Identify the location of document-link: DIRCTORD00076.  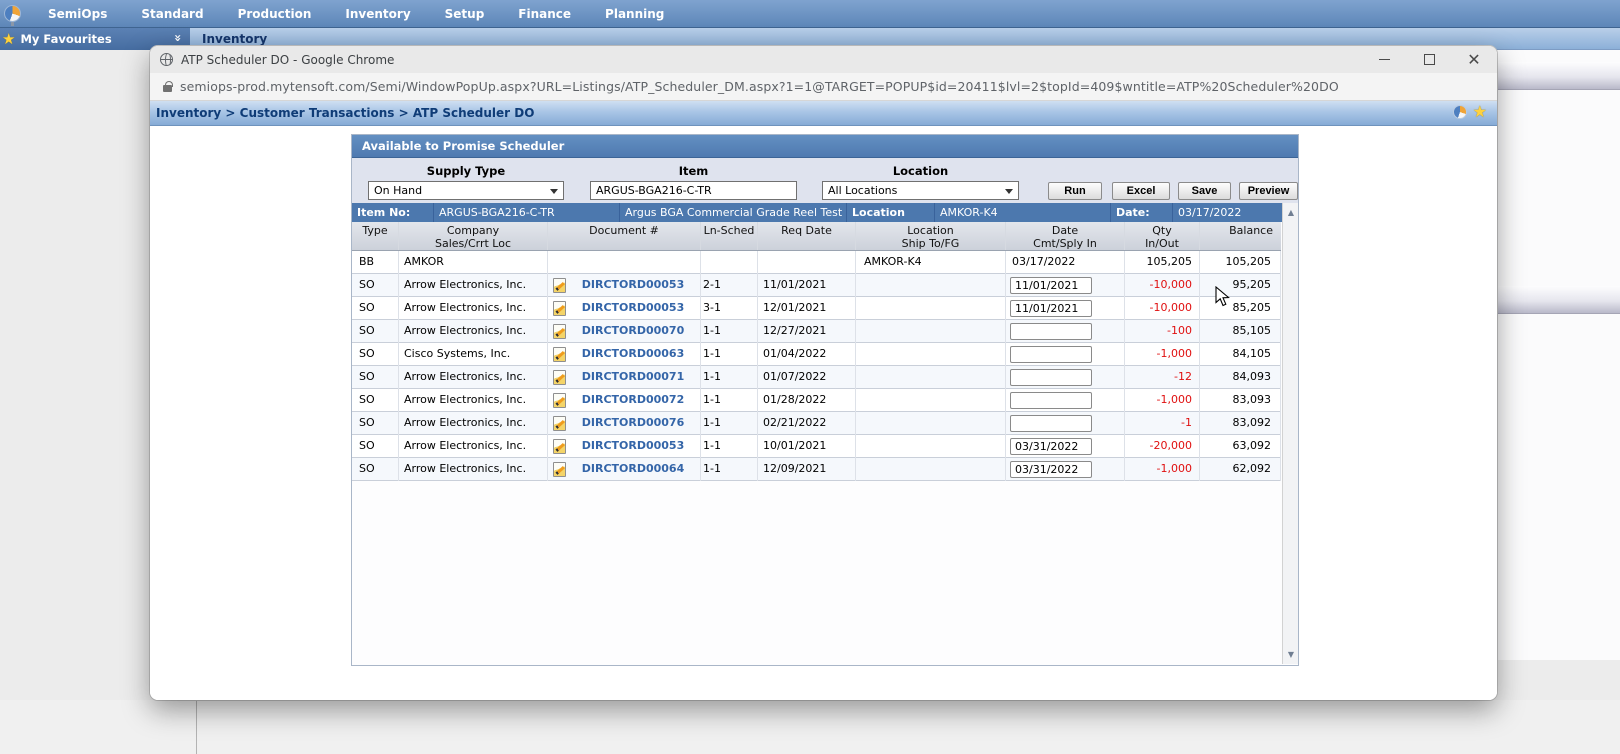
(633, 423).